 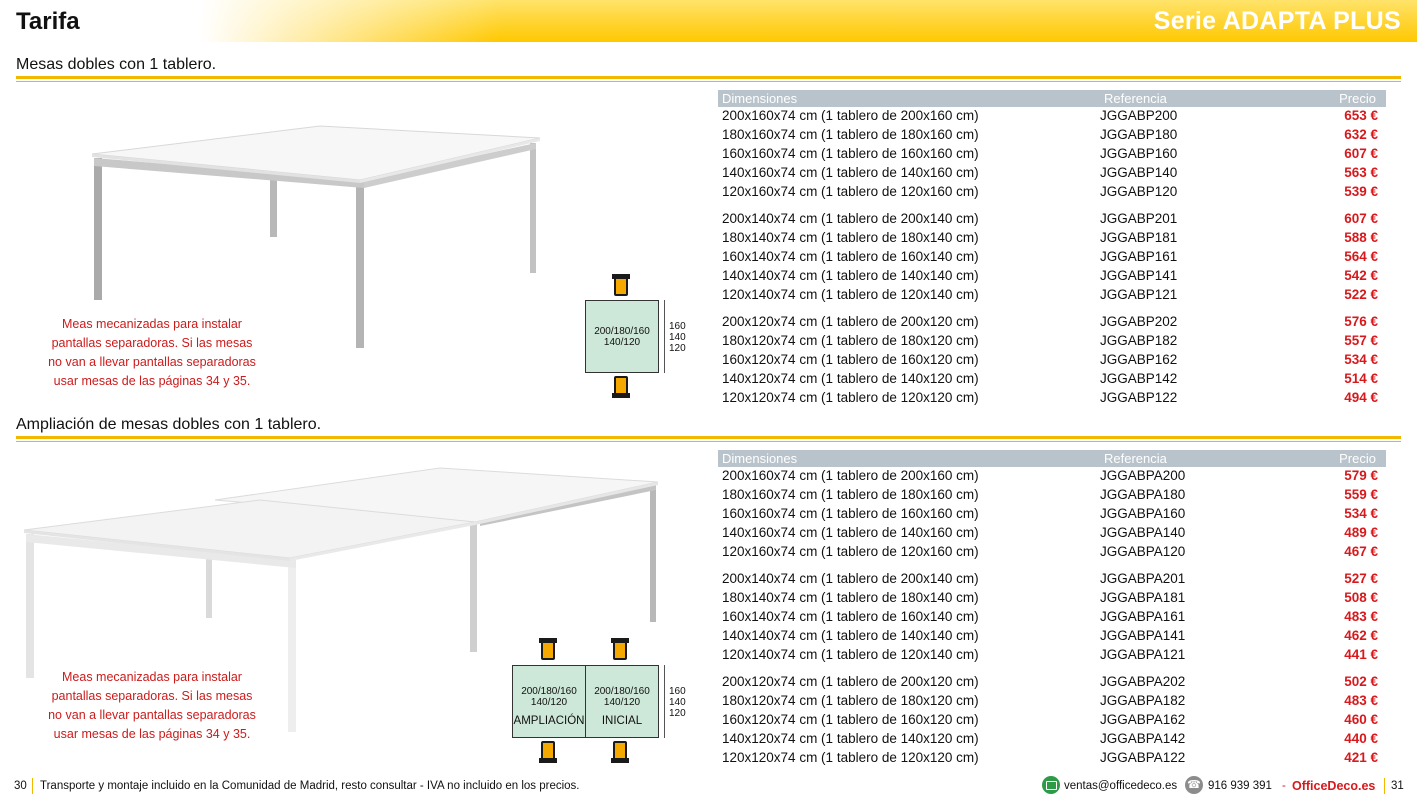 What do you see at coordinates (1361, 237) in the screenshot?
I see `price-cell: 588 €` at bounding box center [1361, 237].